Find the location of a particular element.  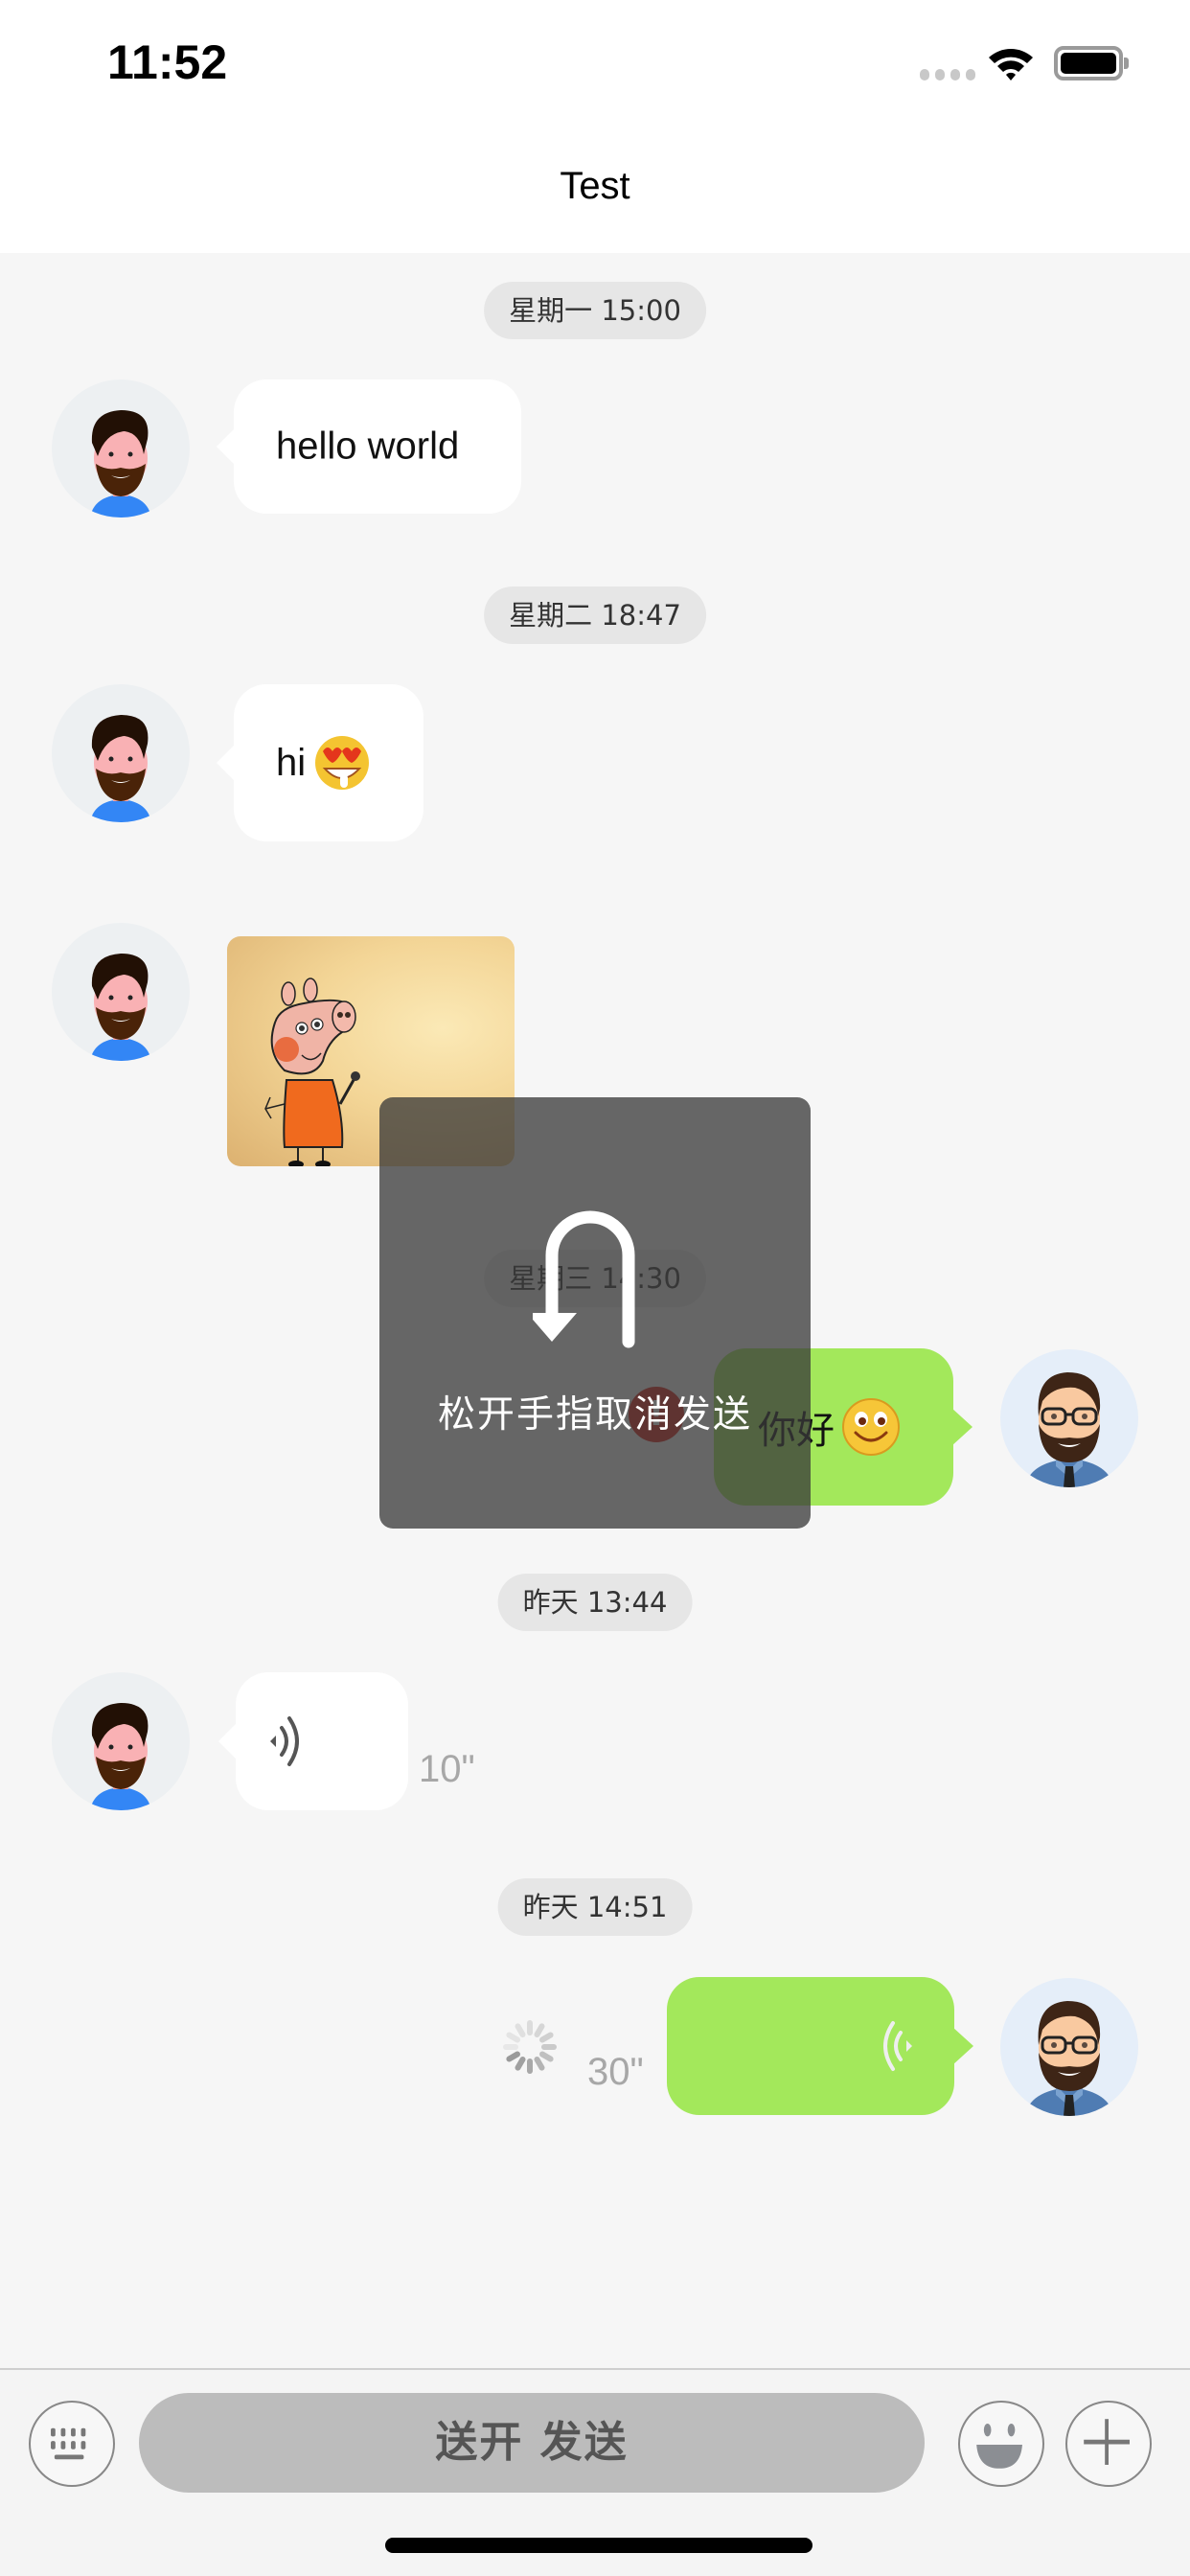

timestamp-pill: 昨天 14:51 is located at coordinates (595, 1907).